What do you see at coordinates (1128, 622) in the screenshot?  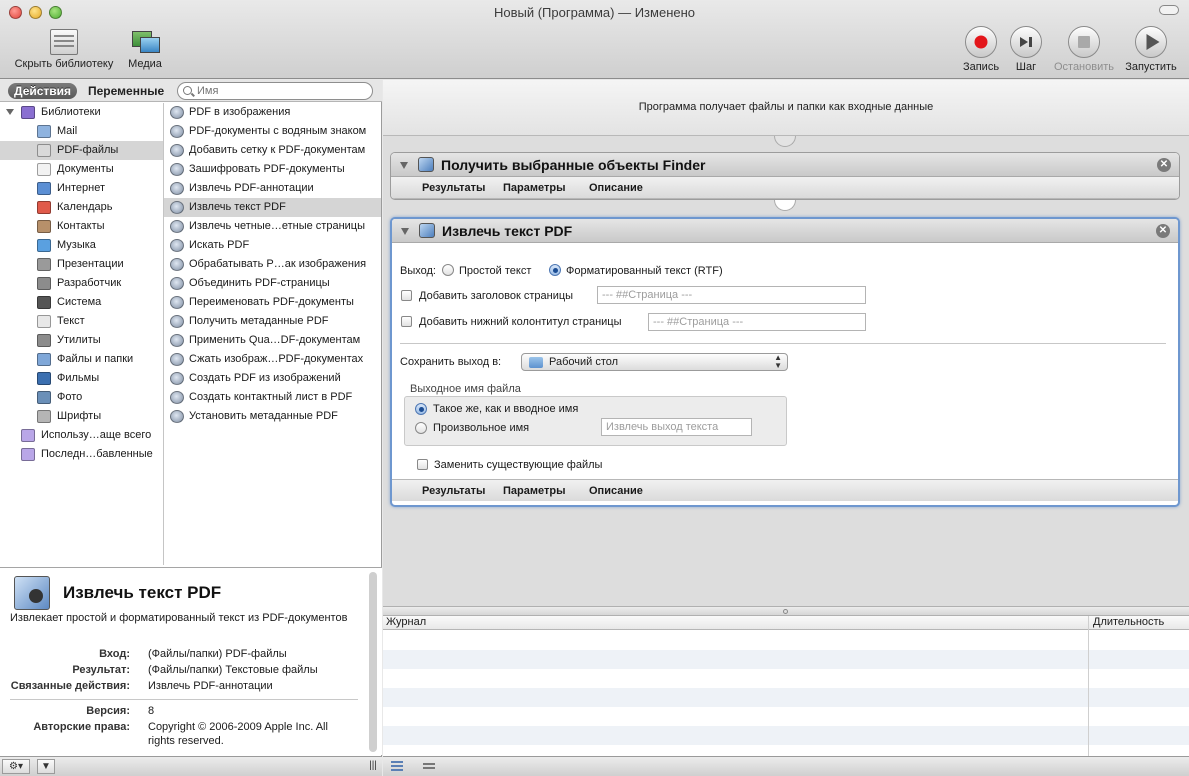 I see `log-col-duration: Длительность` at bounding box center [1128, 622].